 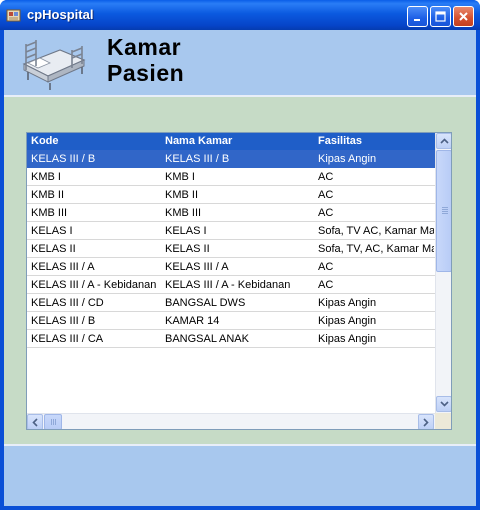 What do you see at coordinates (340, 141) in the screenshot?
I see `column-header-fasilitas: Fasilitas` at bounding box center [340, 141].